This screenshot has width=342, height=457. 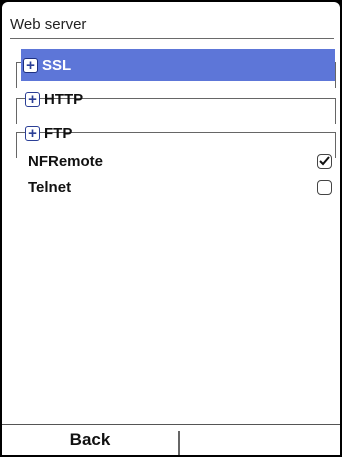 What do you see at coordinates (50, 187) in the screenshot?
I see `option-telnet-label: Telnet` at bounding box center [50, 187].